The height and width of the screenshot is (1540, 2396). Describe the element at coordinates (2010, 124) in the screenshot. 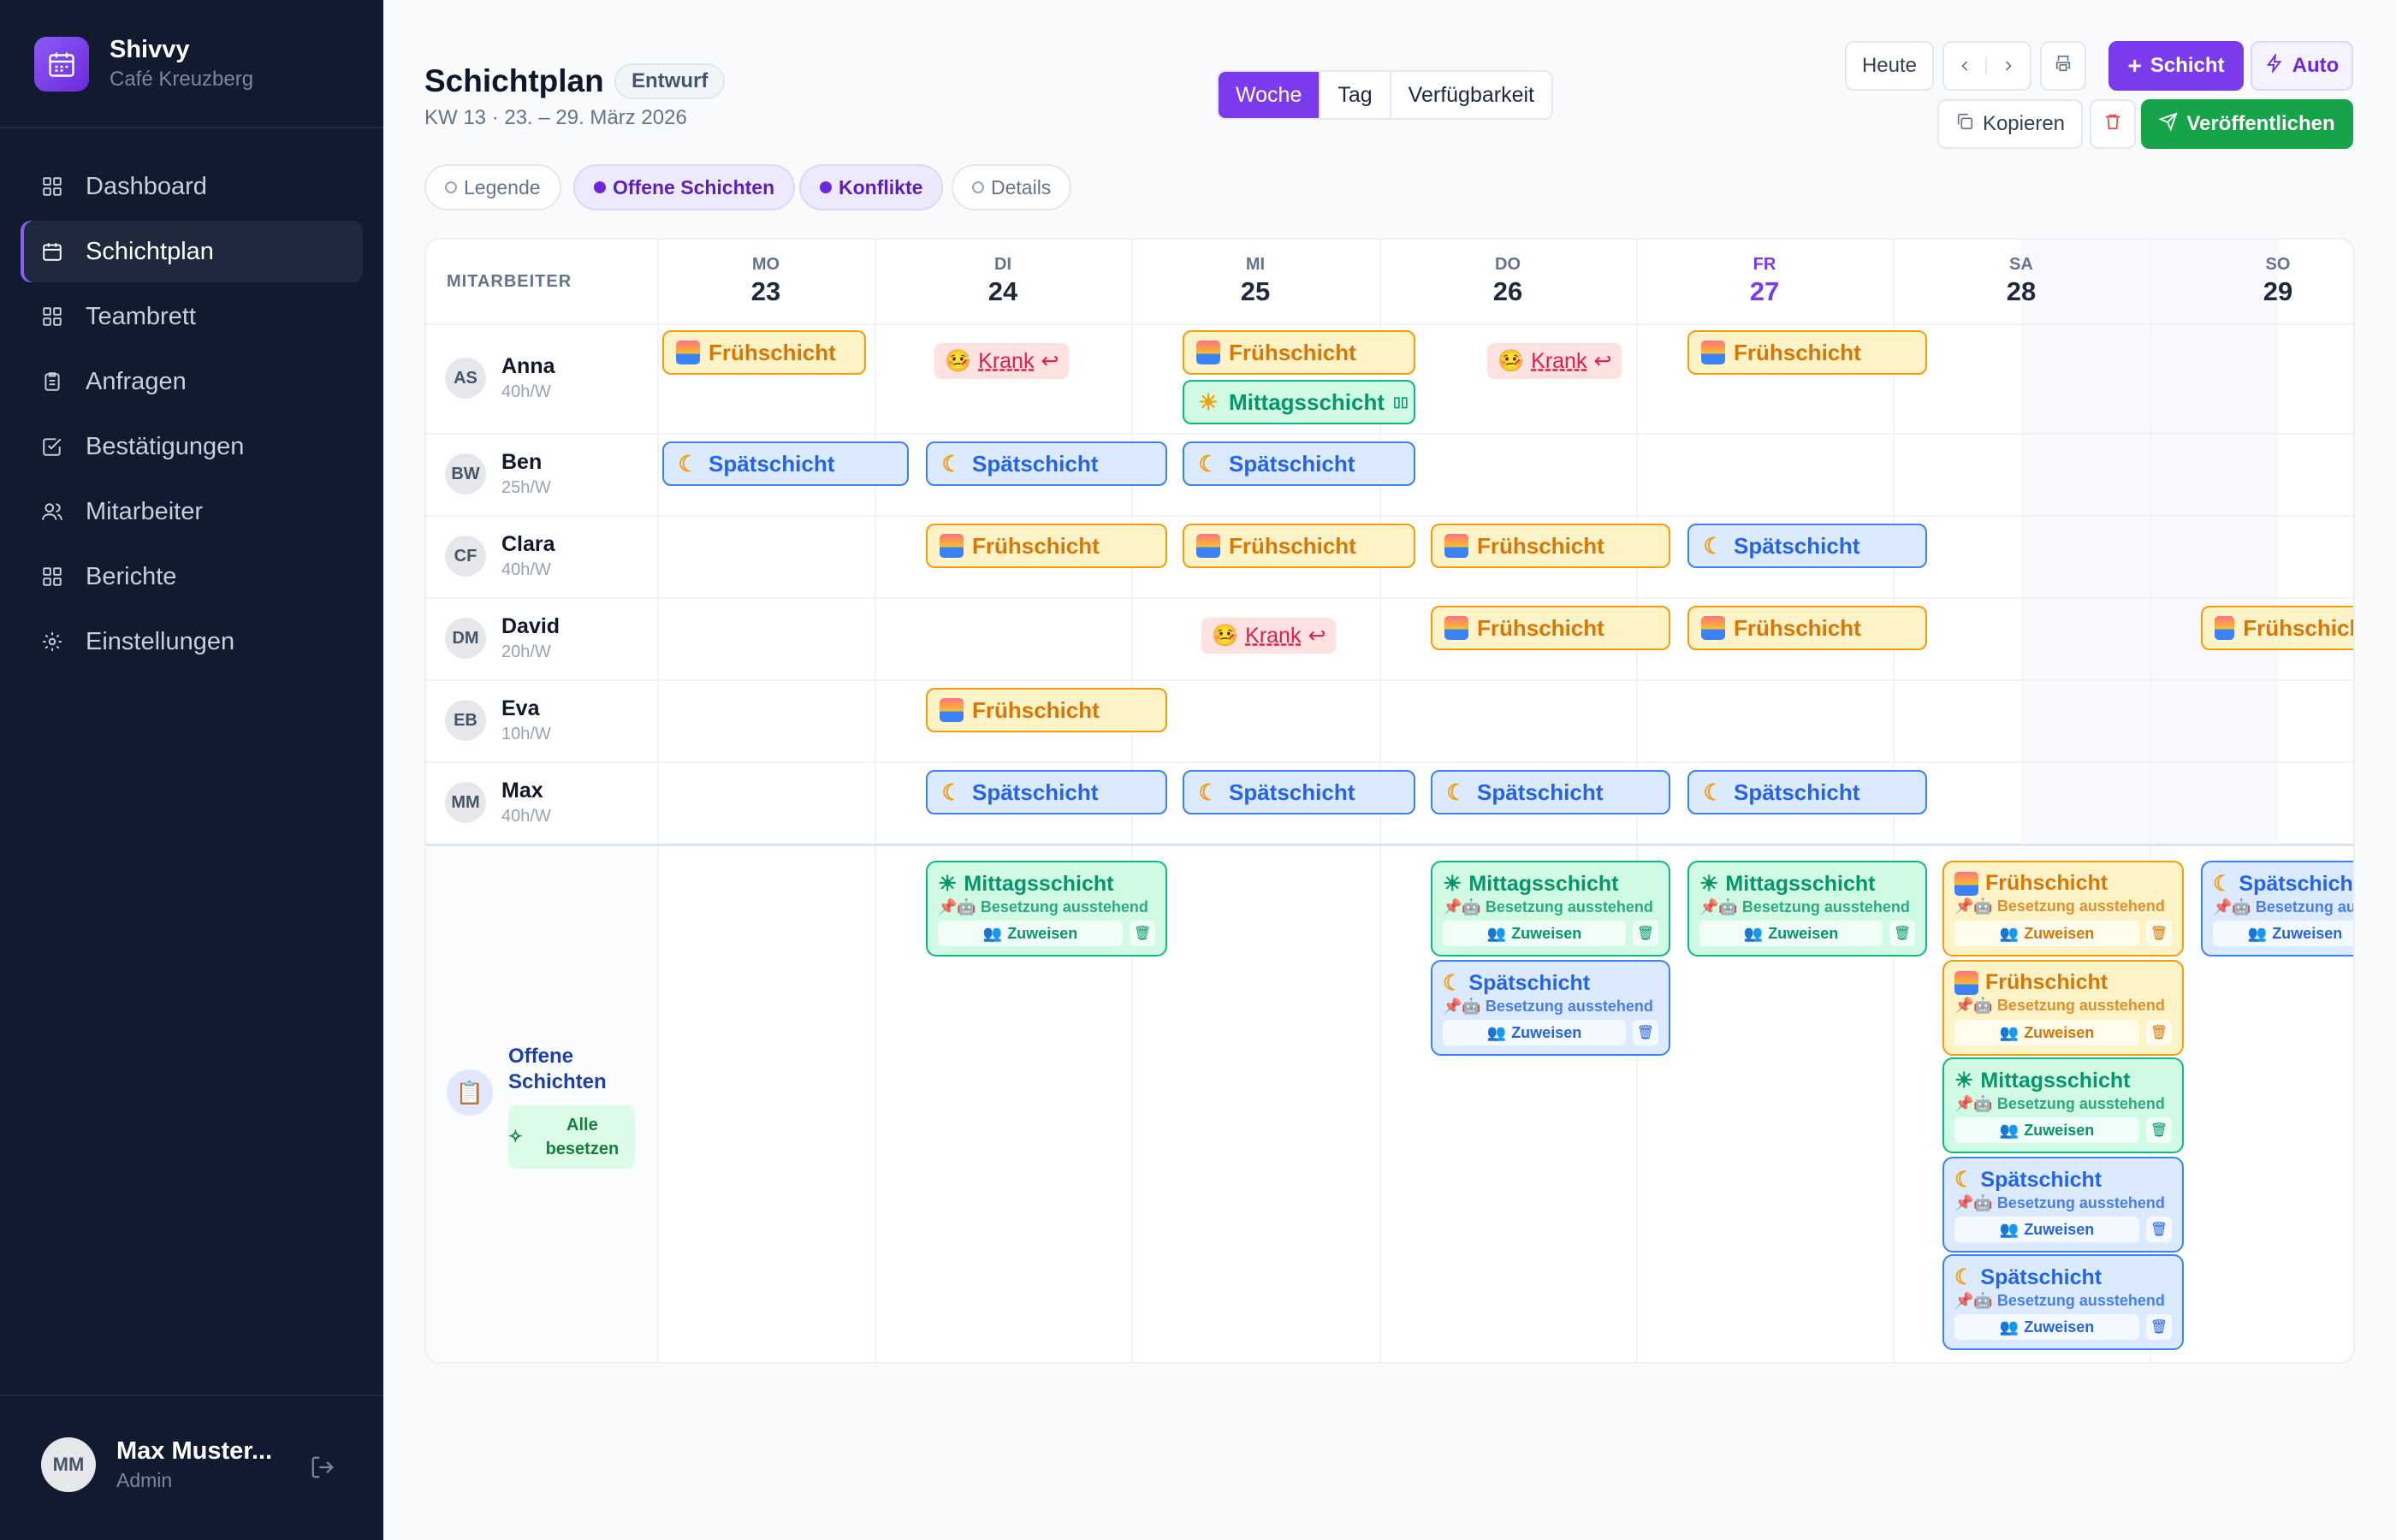

I see `copy-button: Kopieren` at that location.